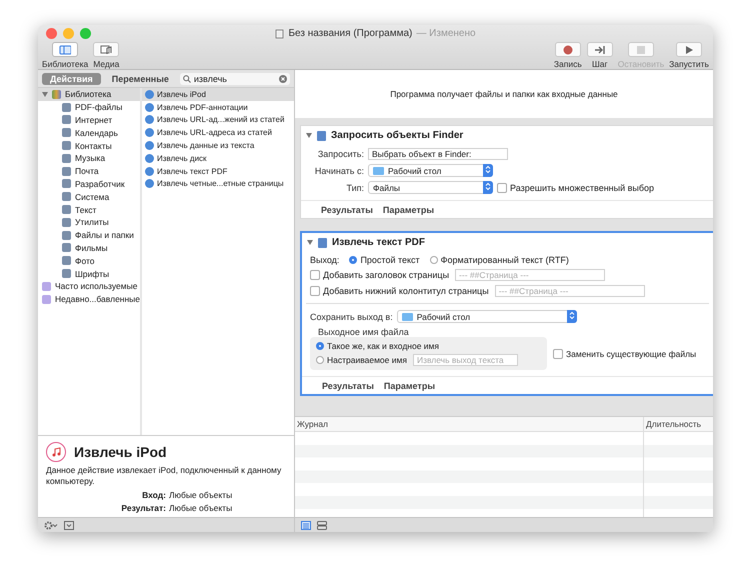 The width and height of the screenshot is (750, 582). What do you see at coordinates (313, 424) in the screenshot?
I see `column-header: Журнал` at bounding box center [313, 424].